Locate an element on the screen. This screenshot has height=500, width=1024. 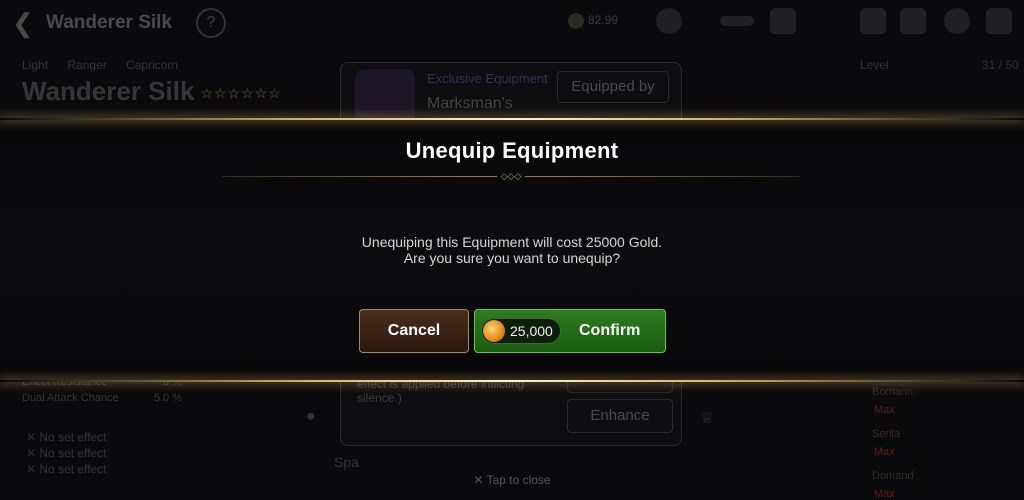
tap-to-close: ✕ Tap to close is located at coordinates (512, 480).